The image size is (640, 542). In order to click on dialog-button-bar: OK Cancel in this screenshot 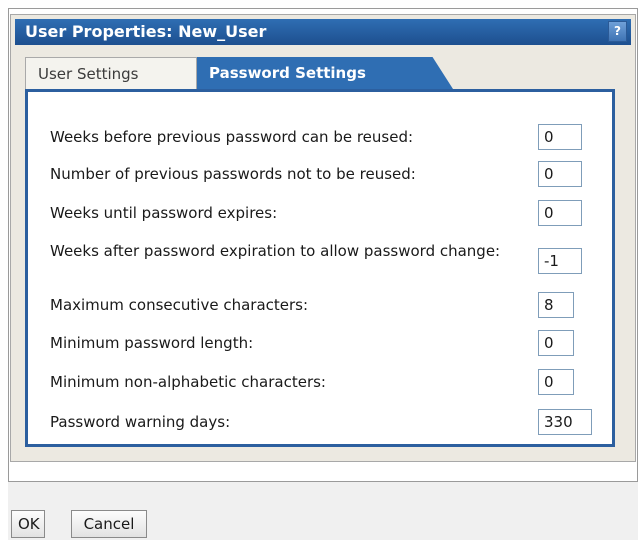, I will do `click(323, 510)`.